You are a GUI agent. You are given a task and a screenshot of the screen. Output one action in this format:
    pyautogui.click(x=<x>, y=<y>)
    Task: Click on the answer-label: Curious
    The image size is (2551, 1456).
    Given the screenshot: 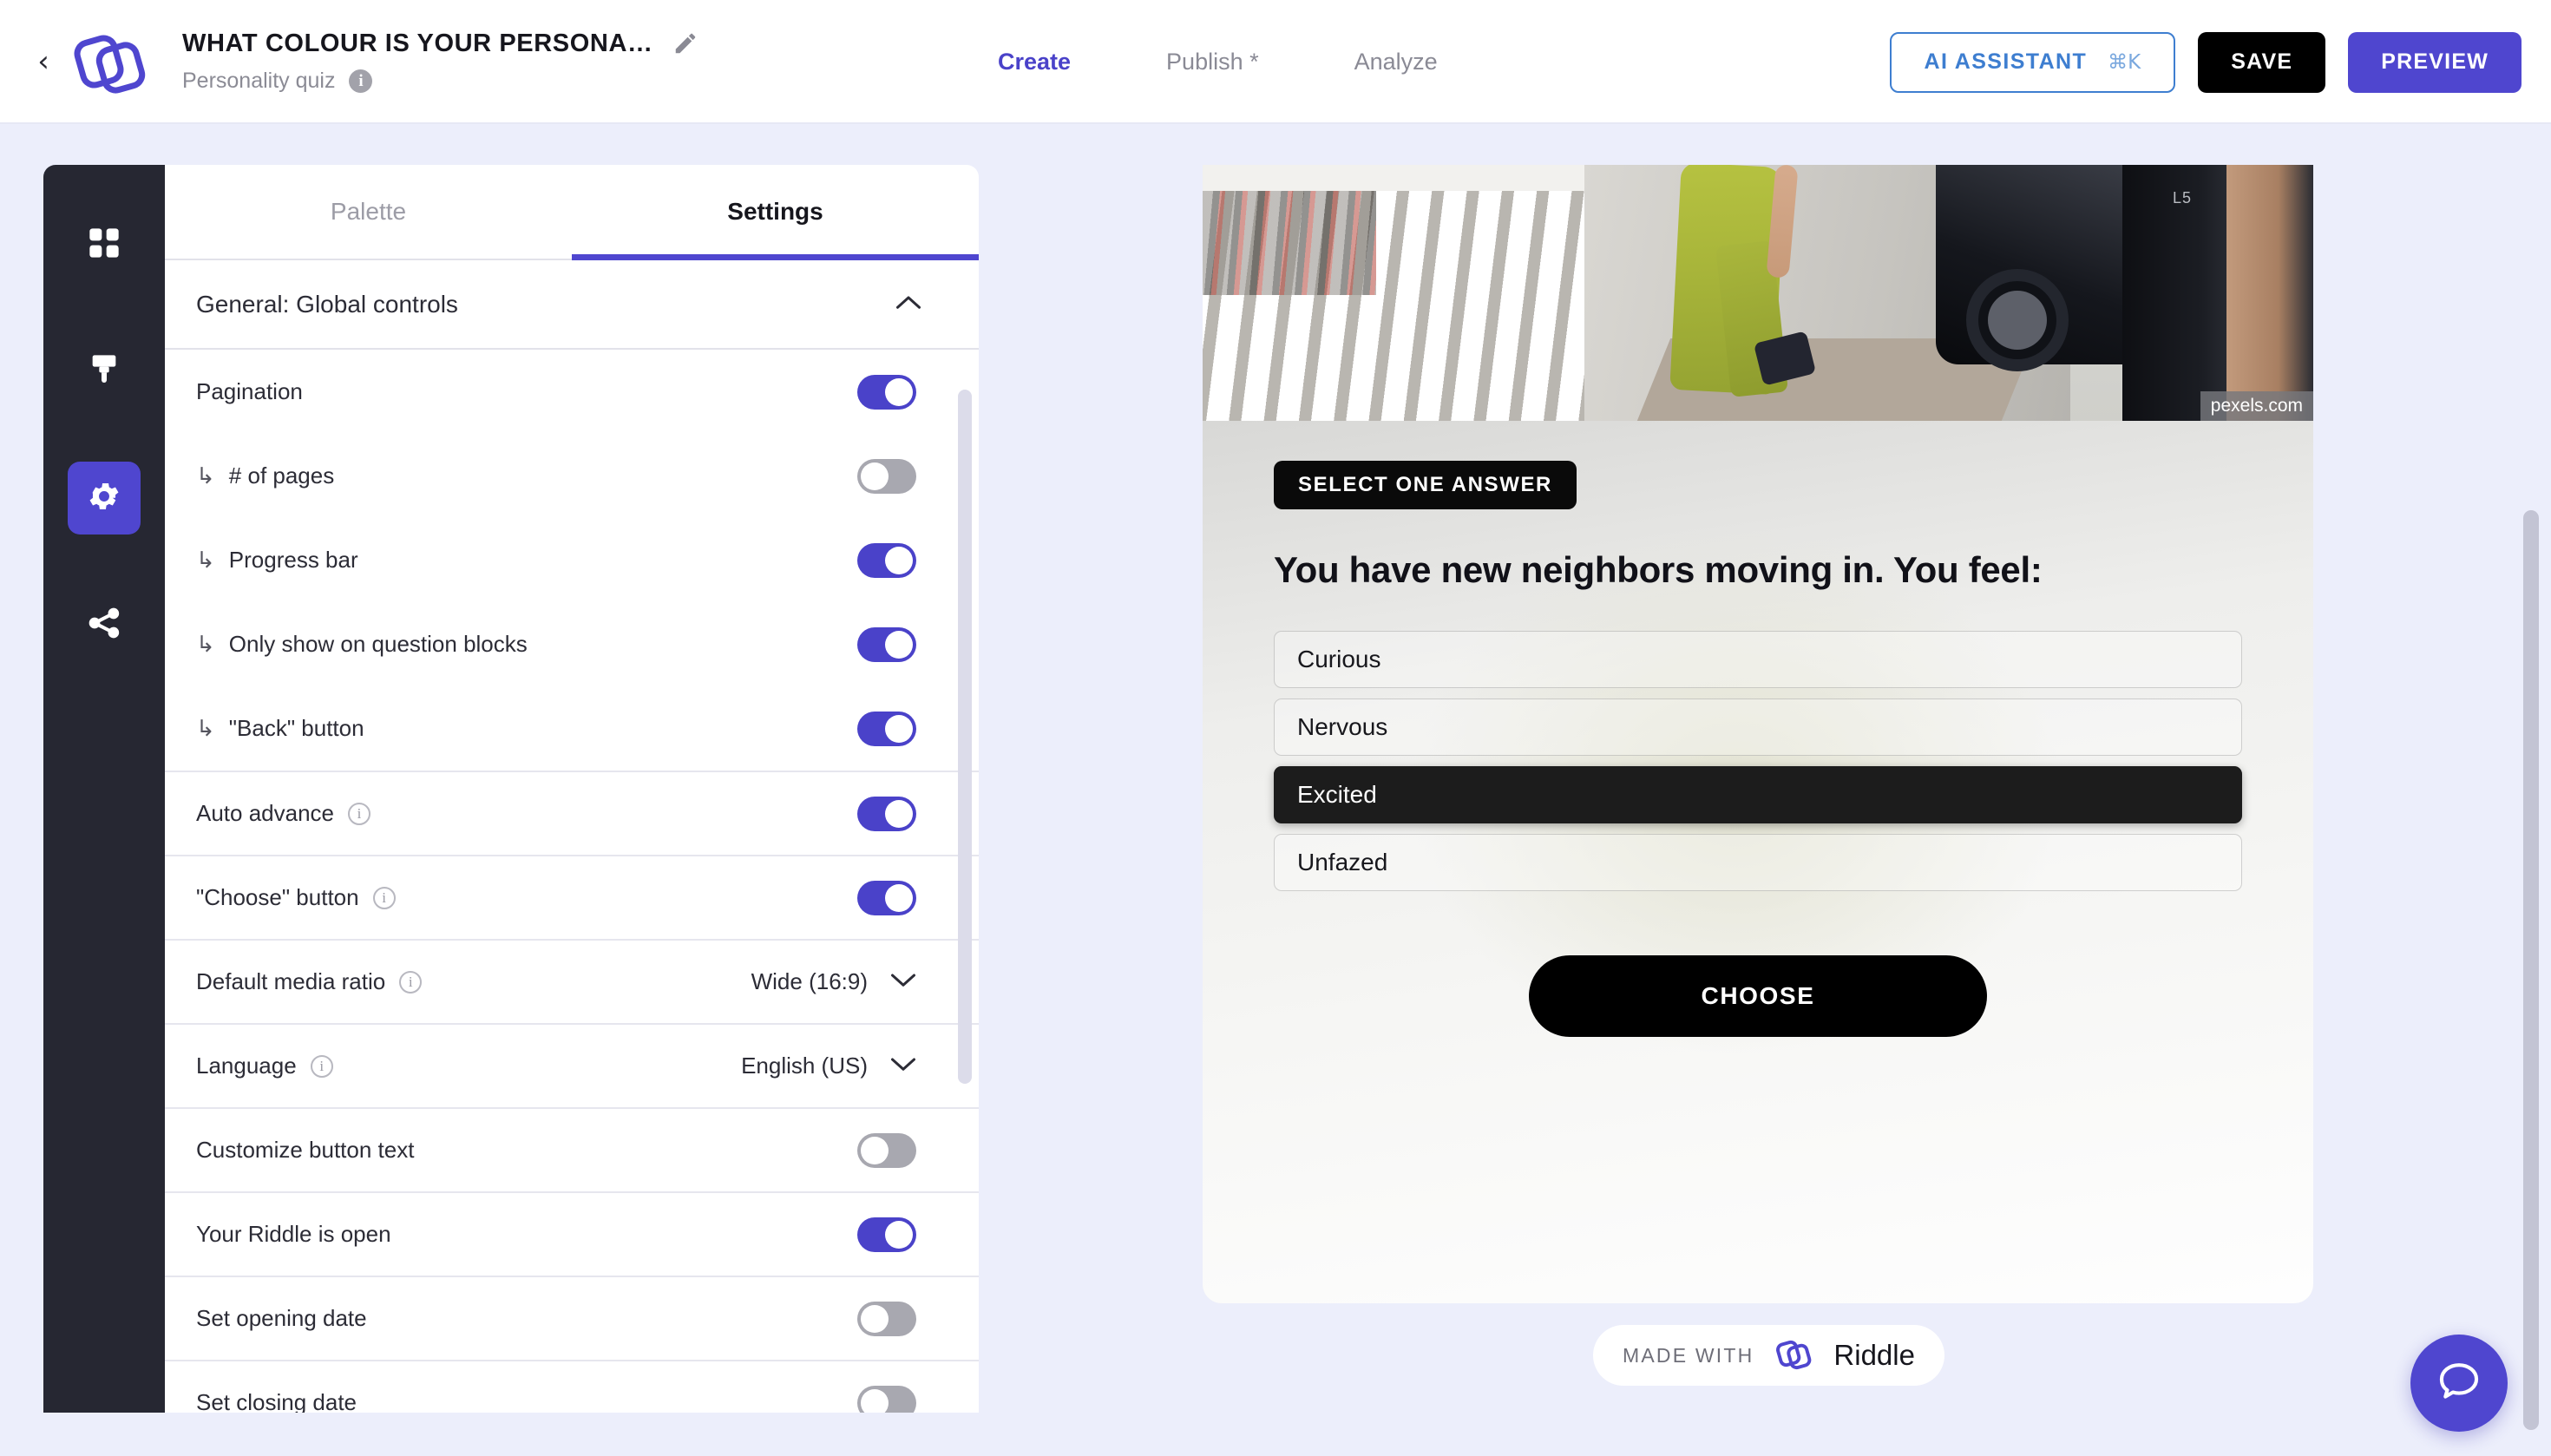 What is the action you would take?
    pyautogui.click(x=1339, y=659)
    